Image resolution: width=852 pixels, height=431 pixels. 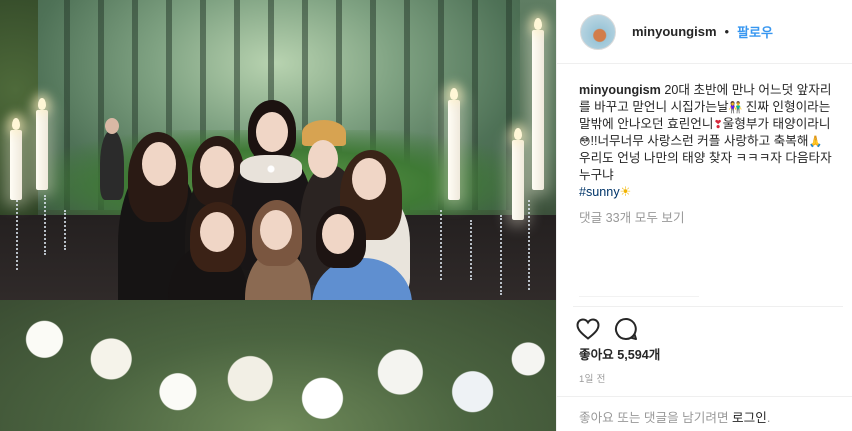 I want to click on login-link: 로그인, so click(x=749, y=418).